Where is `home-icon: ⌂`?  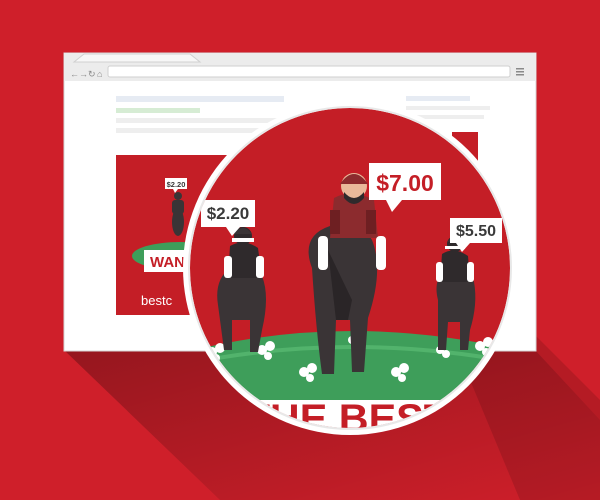
home-icon: ⌂ is located at coordinates (99, 74).